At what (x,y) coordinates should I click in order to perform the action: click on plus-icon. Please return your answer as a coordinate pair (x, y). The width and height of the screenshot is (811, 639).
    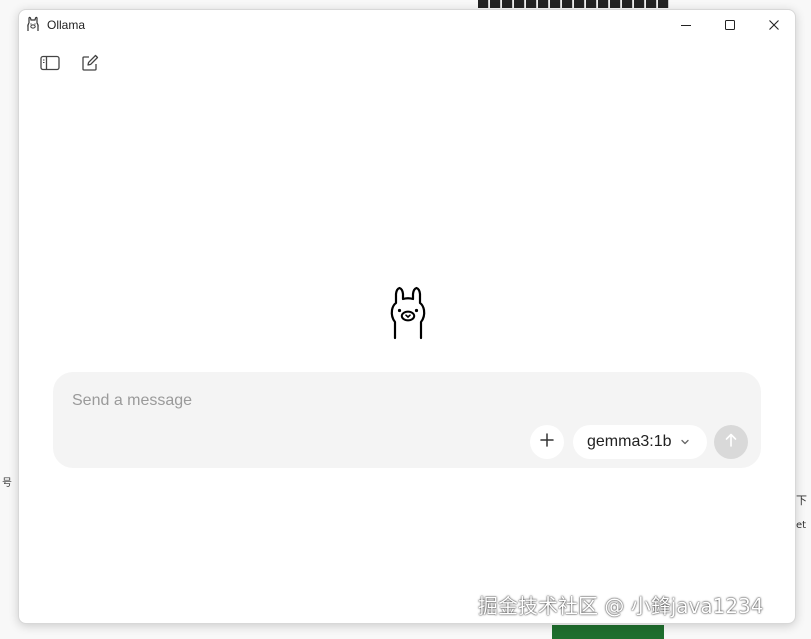
    Looking at the image, I should click on (547, 442).